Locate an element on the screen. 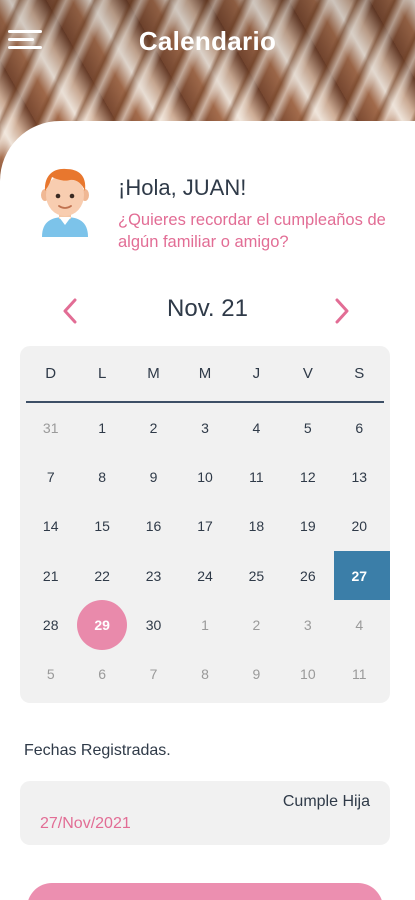 This screenshot has height=900, width=415. avatar-icon is located at coordinates (65, 202).